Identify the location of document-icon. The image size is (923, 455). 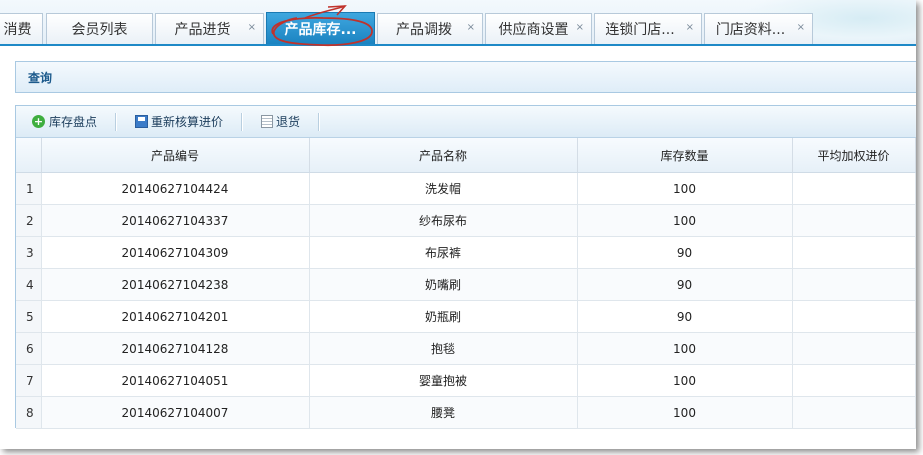
(267, 121).